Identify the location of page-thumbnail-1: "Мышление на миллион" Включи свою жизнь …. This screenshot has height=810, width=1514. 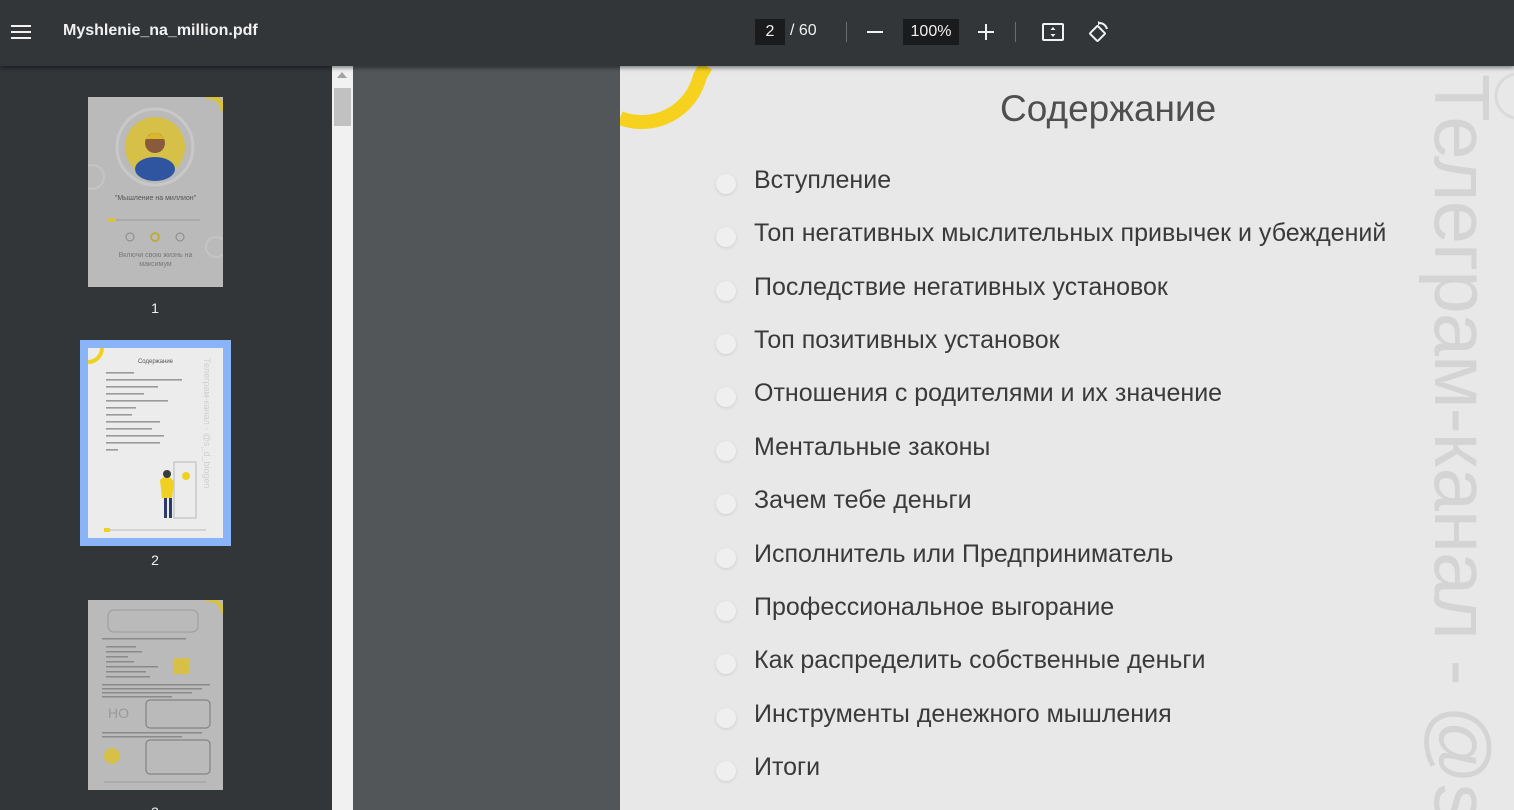
(155, 192).